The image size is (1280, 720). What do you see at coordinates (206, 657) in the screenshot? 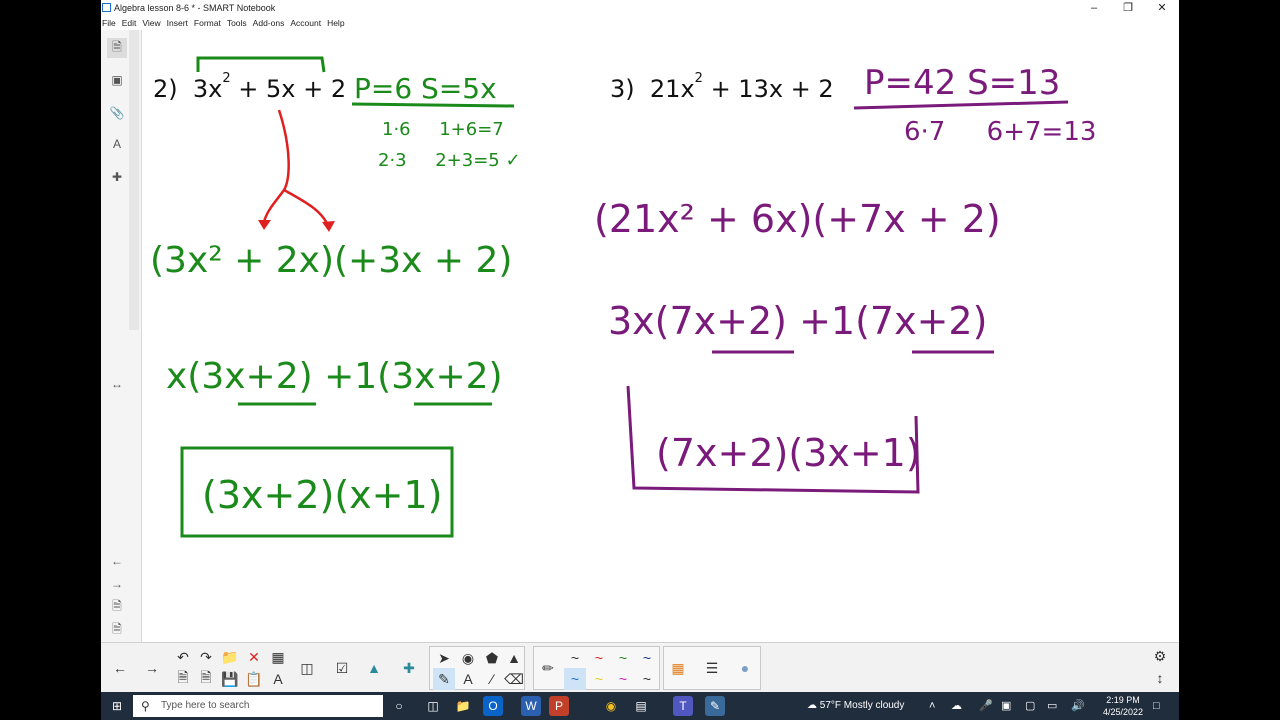
I see `redo-icon: ↷` at bounding box center [206, 657].